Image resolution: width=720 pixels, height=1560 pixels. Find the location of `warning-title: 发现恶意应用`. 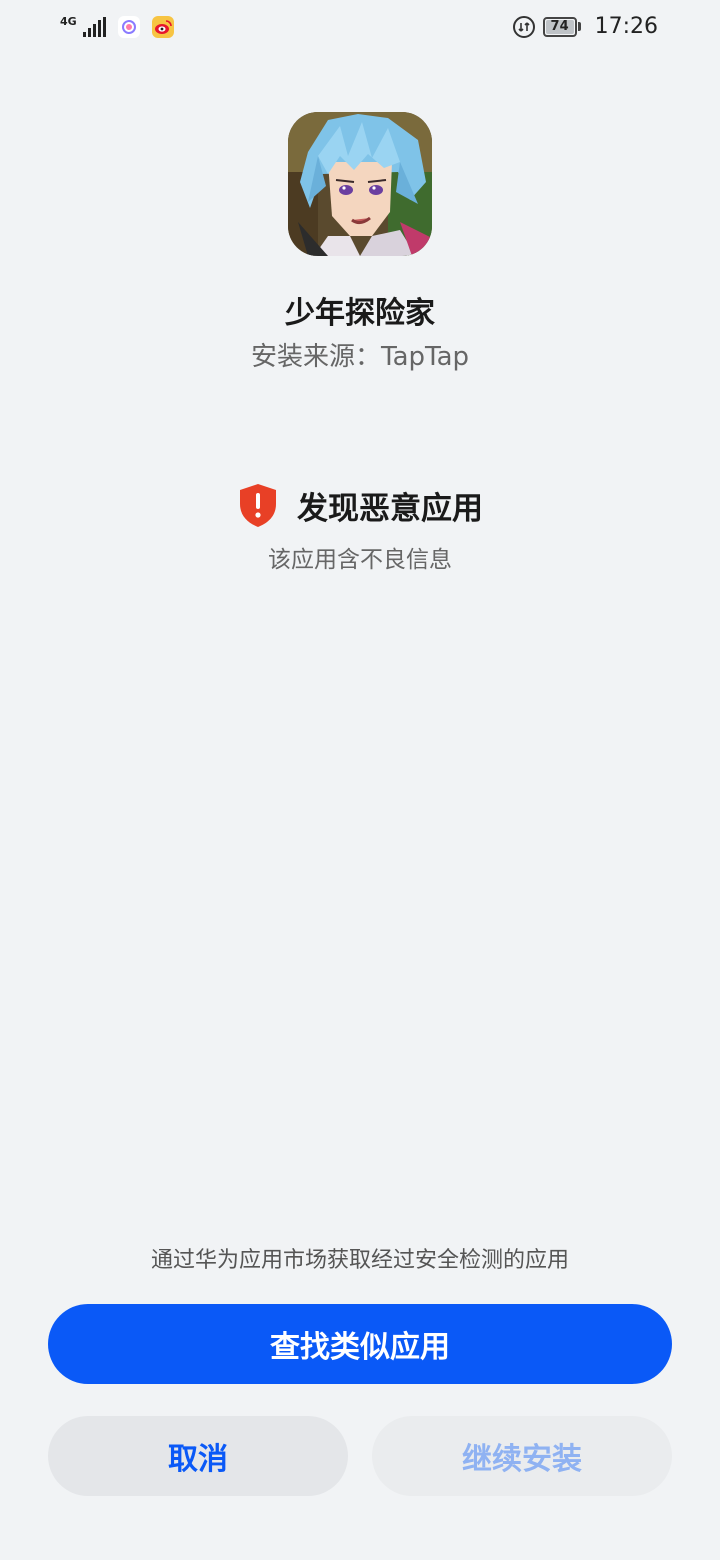

warning-title: 发现恶意应用 is located at coordinates (390, 508).